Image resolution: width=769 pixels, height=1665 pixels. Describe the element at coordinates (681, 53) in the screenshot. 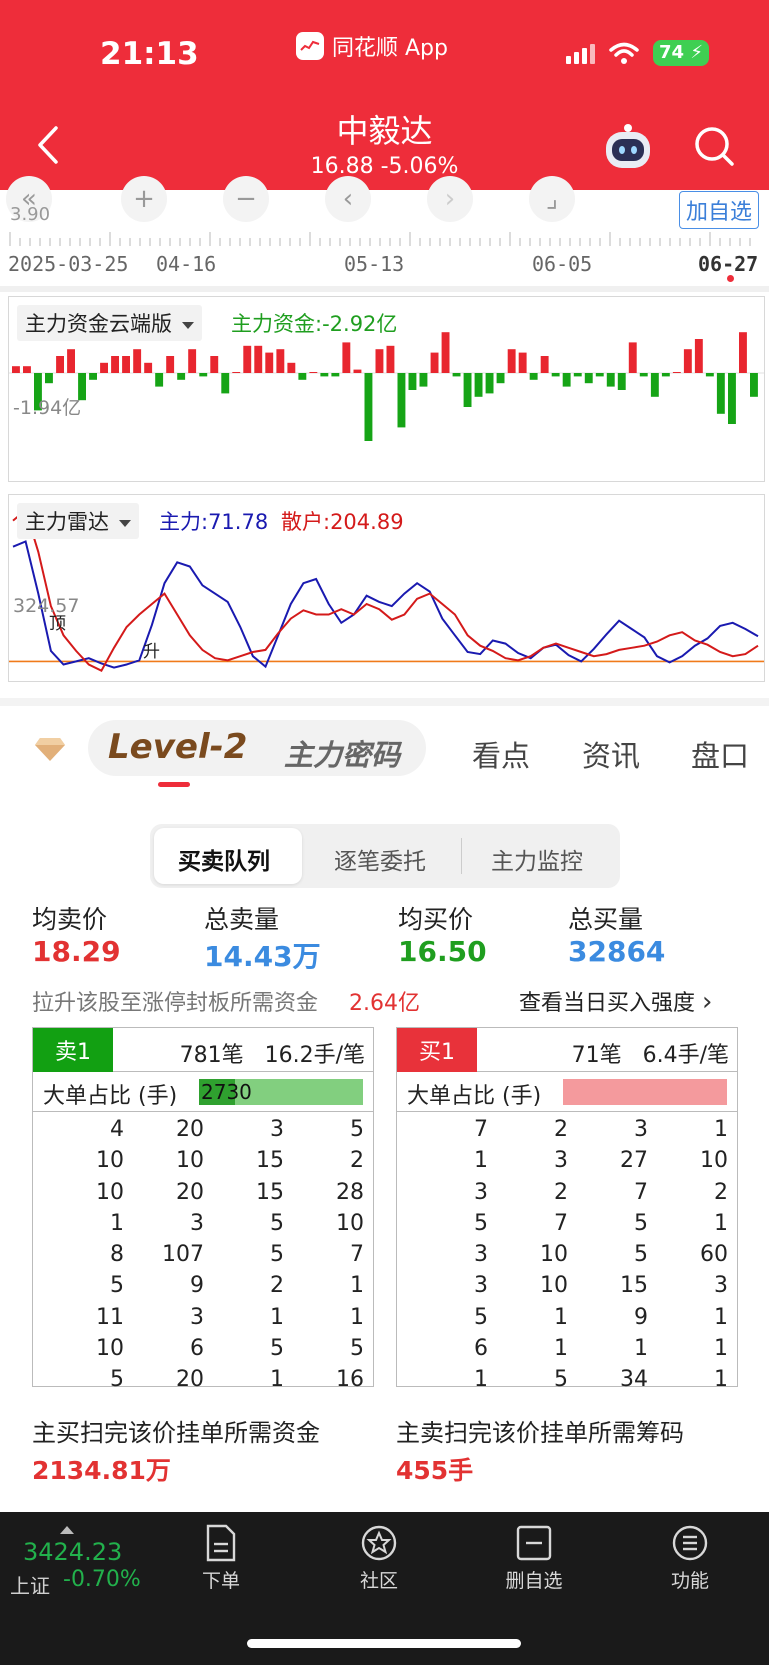

I see `battery-indicator: 74 ⚡` at that location.